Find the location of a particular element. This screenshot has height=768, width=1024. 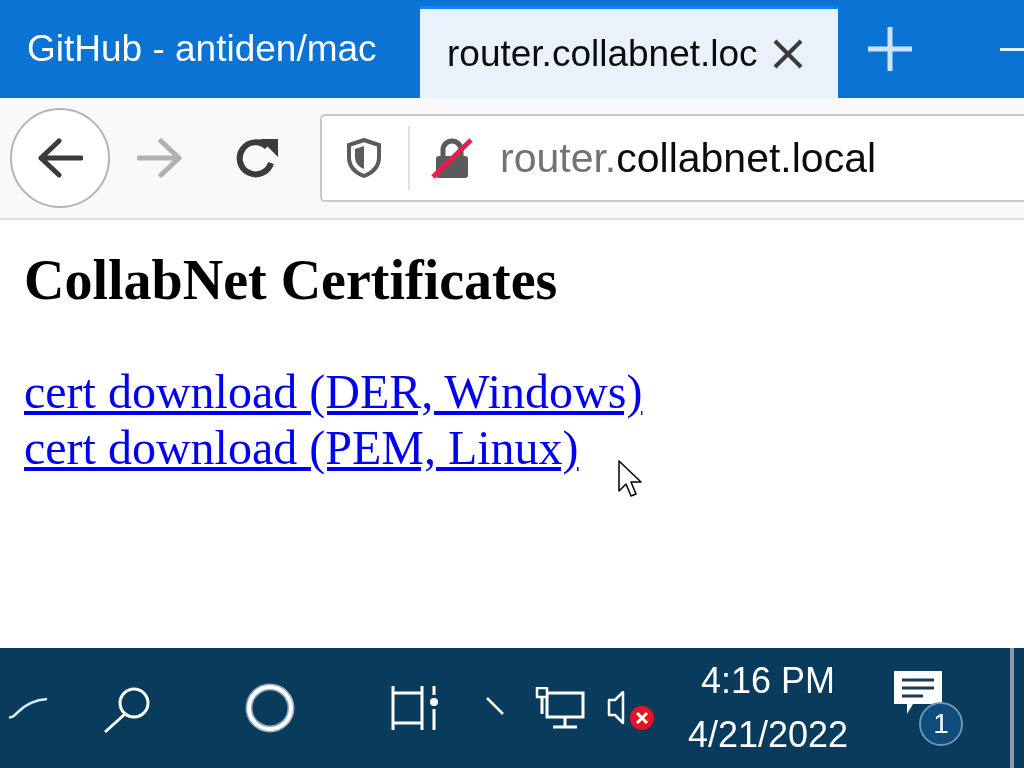

crossed-lock-icon is located at coordinates (452, 158).